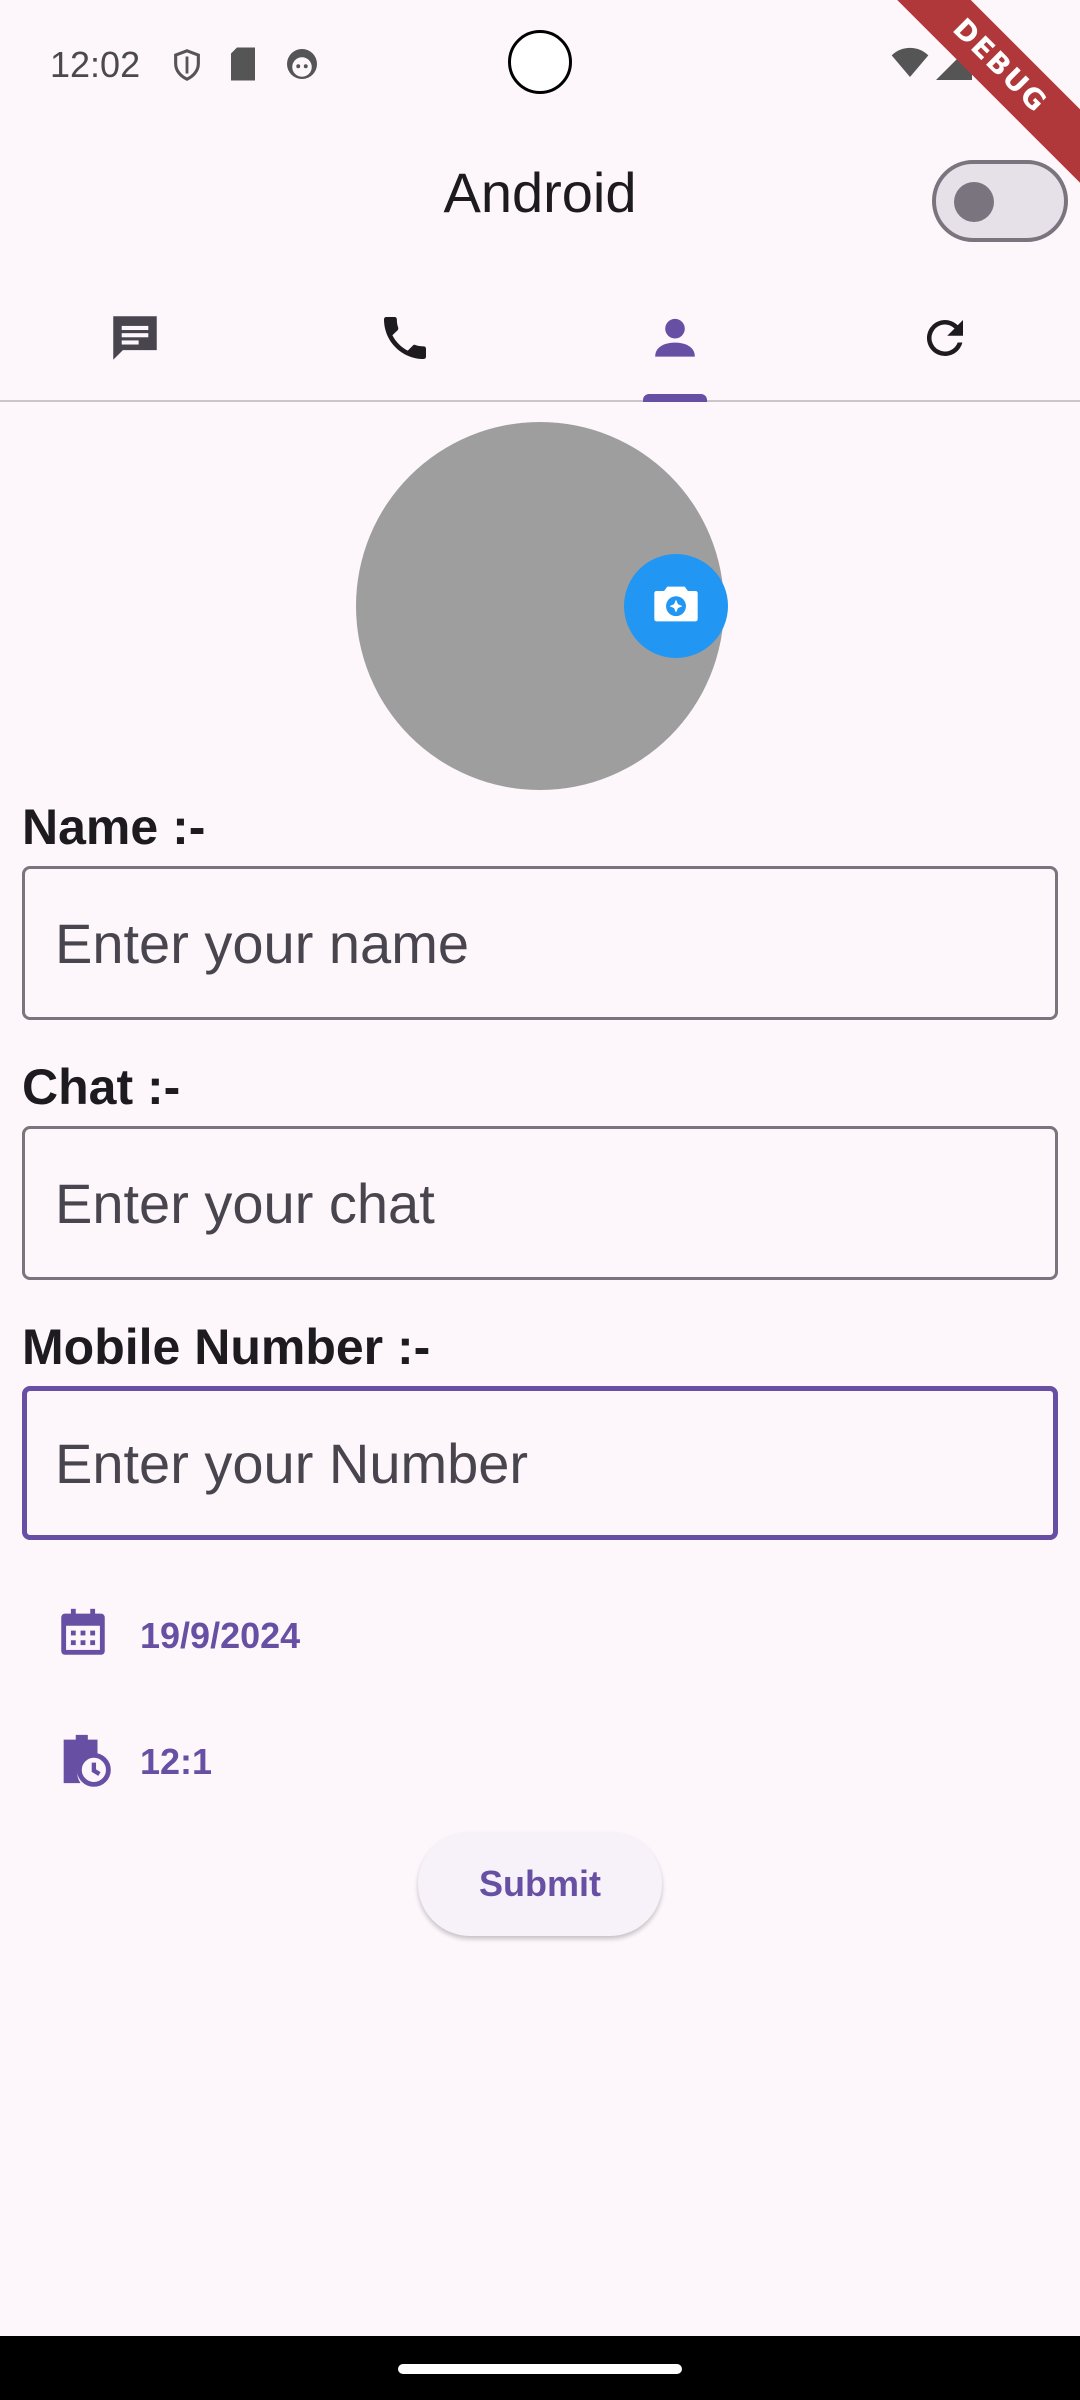 The image size is (1080, 2400). I want to click on camera-icon, so click(676, 606).